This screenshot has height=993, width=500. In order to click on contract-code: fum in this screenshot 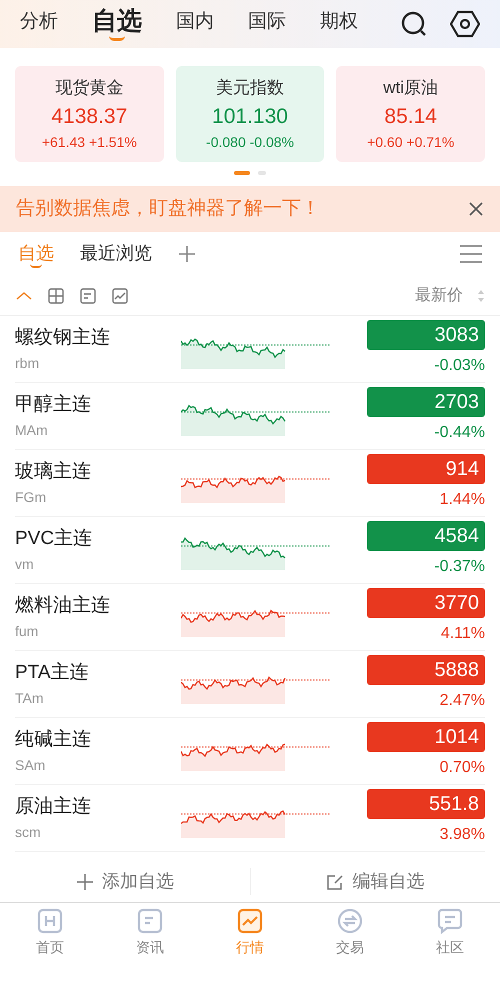, I will do `click(27, 631)`.